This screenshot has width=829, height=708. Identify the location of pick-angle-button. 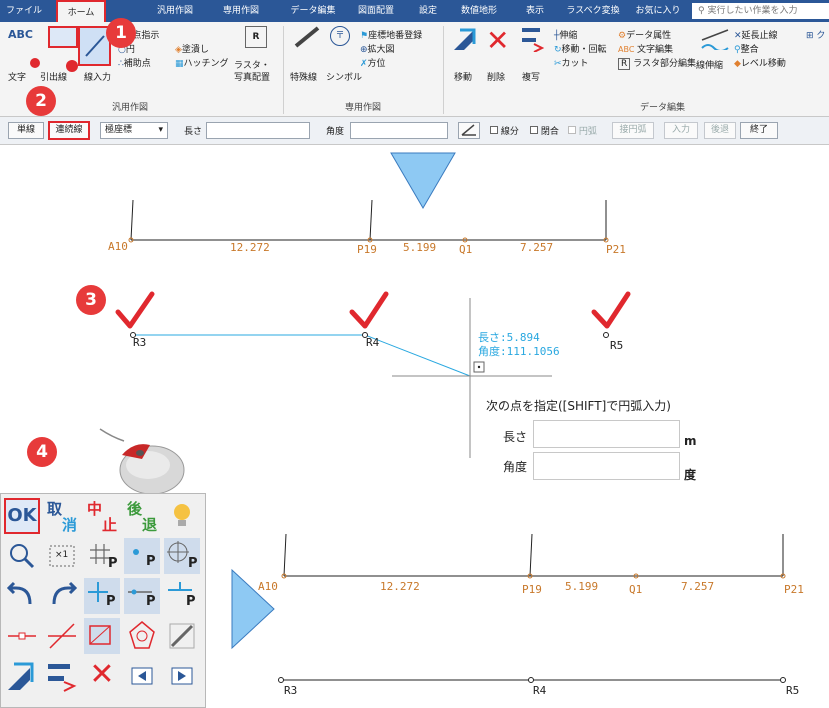
(469, 130).